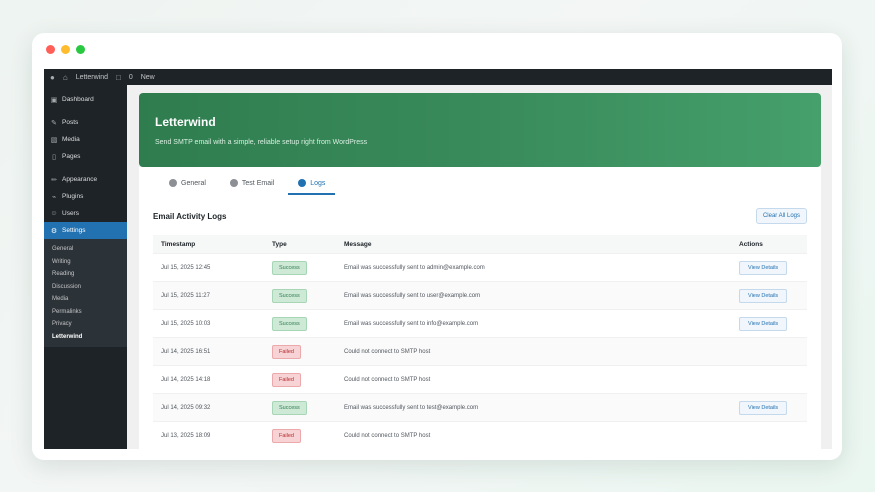 This screenshot has height=492, width=875. What do you see at coordinates (208, 244) in the screenshot?
I see `column-header-timestamp: Timestamp` at bounding box center [208, 244].